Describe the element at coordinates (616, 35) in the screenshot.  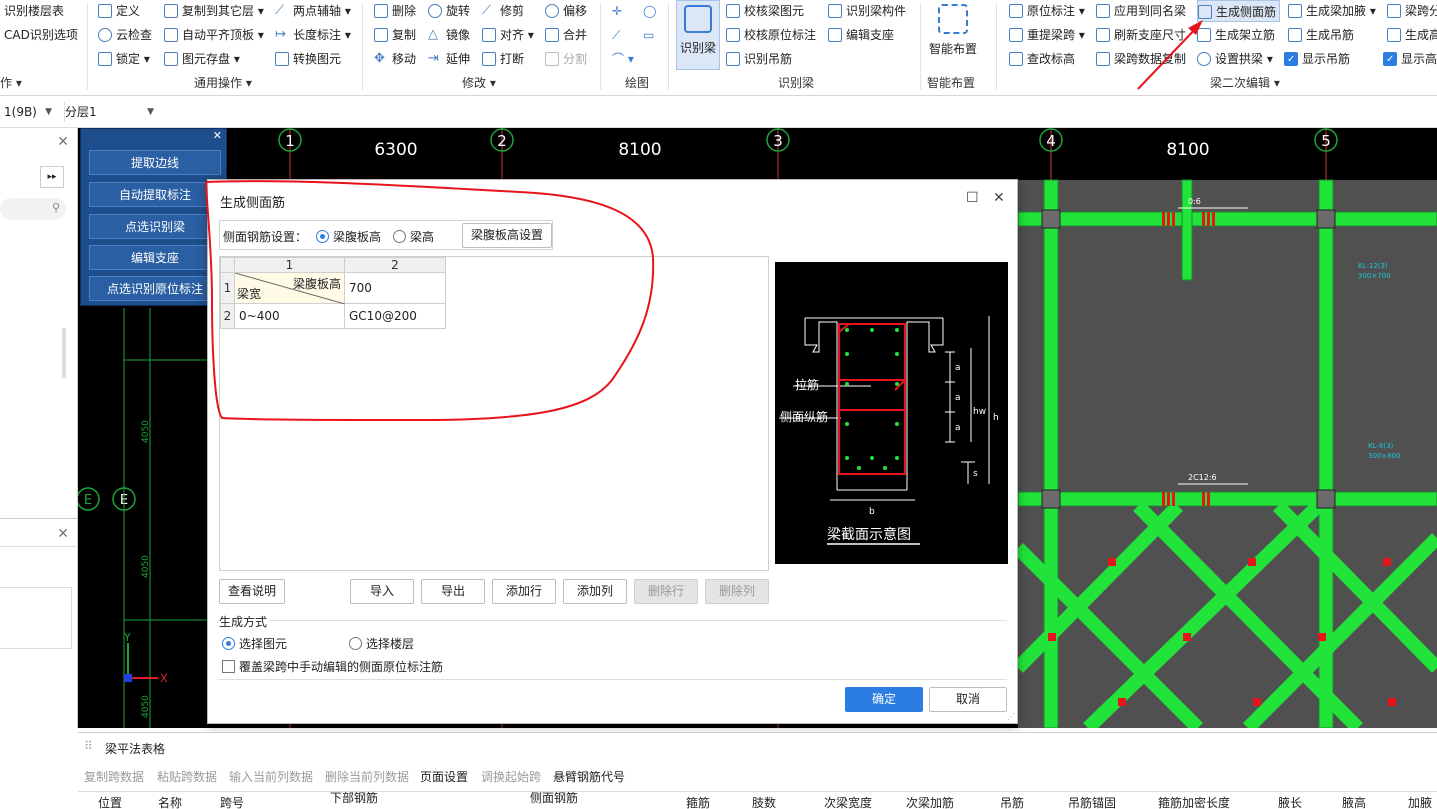
I see `draw-line-tool: ⟋` at that location.